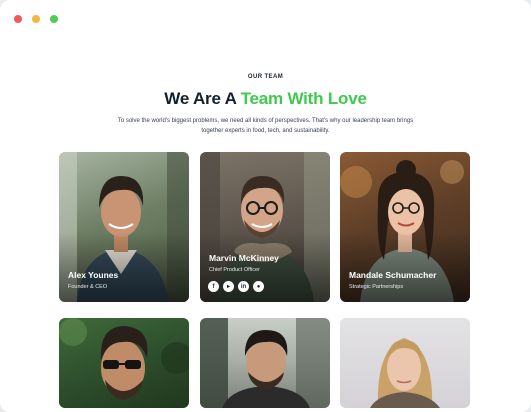 This screenshot has width=531, height=412. I want to click on team-member-role: Strategic Partnerships, so click(376, 287).